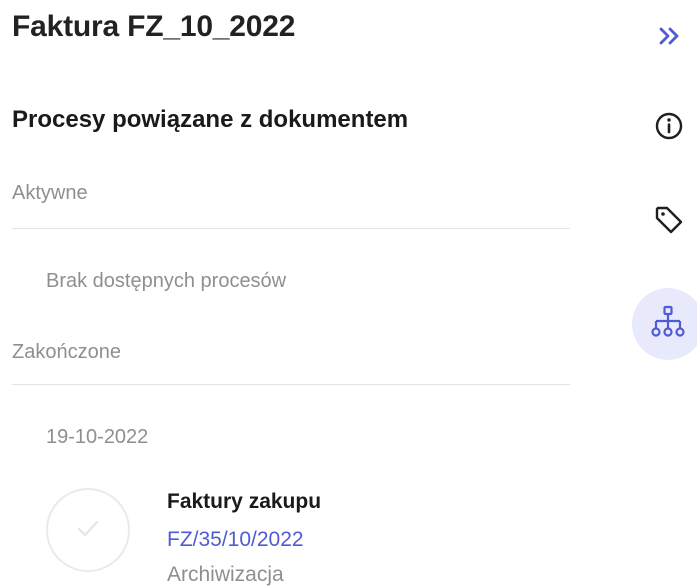 The height and width of the screenshot is (588, 697). I want to click on hierarchy-icon, so click(668, 324).